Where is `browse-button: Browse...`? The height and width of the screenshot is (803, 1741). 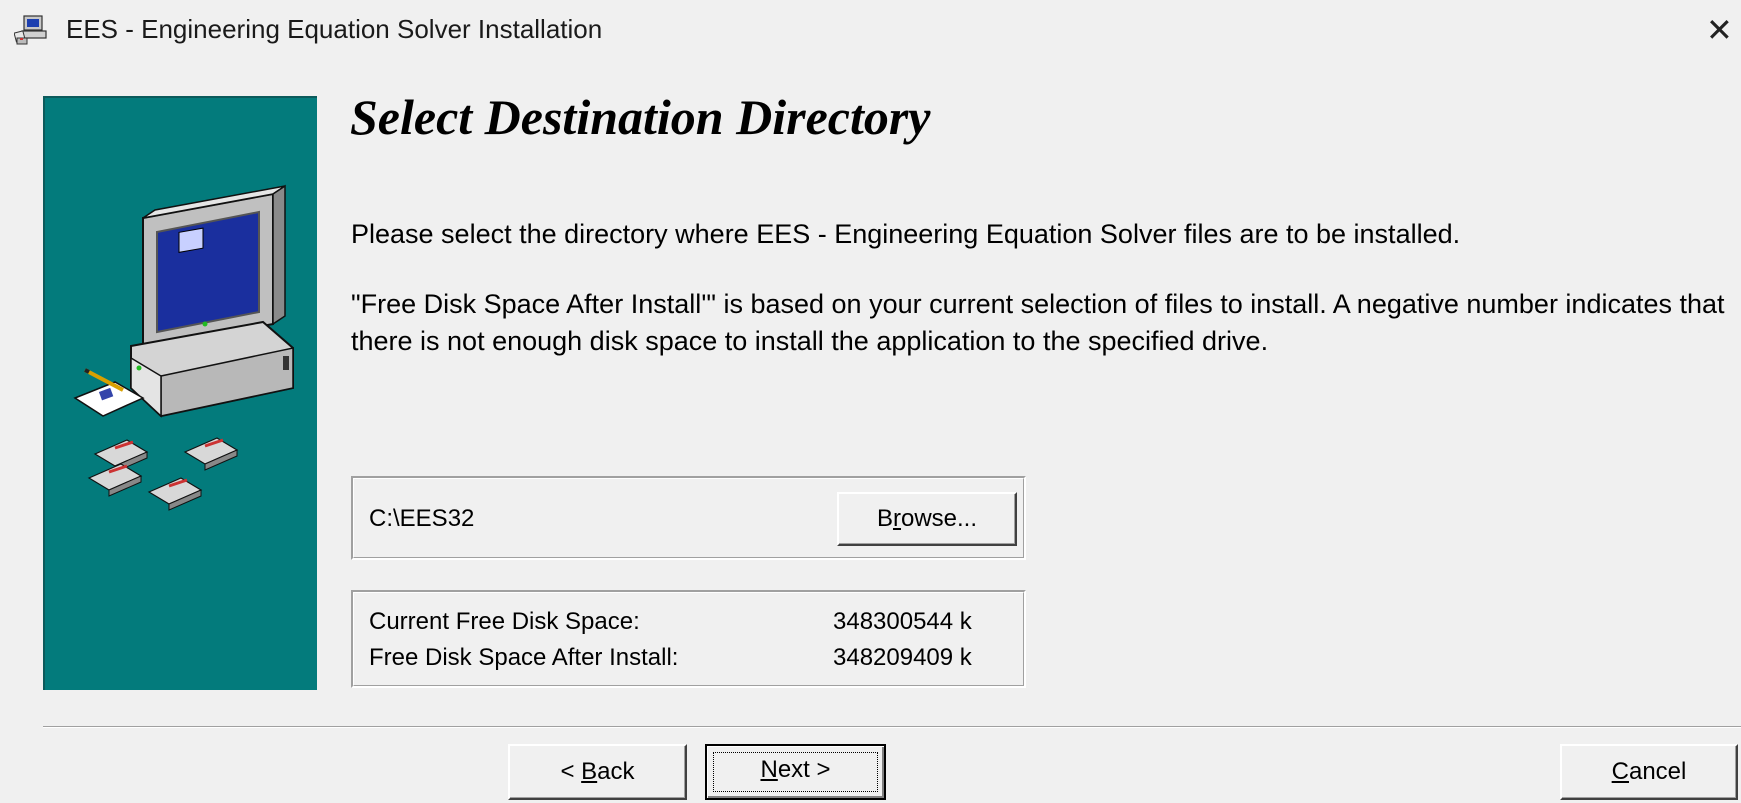 browse-button: Browse... is located at coordinates (927, 519).